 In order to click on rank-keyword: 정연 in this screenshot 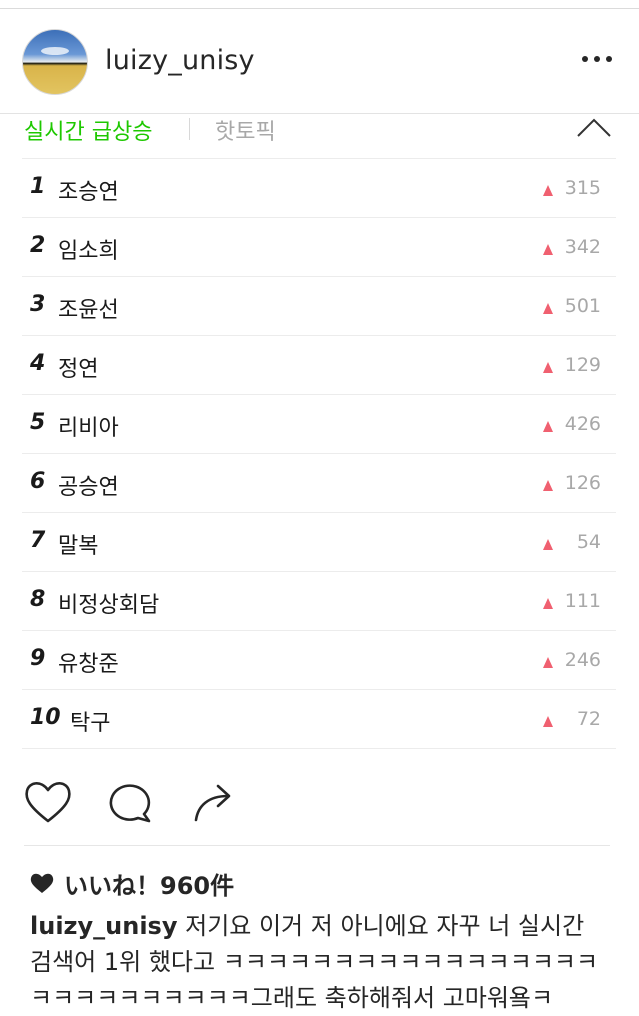, I will do `click(78, 367)`.